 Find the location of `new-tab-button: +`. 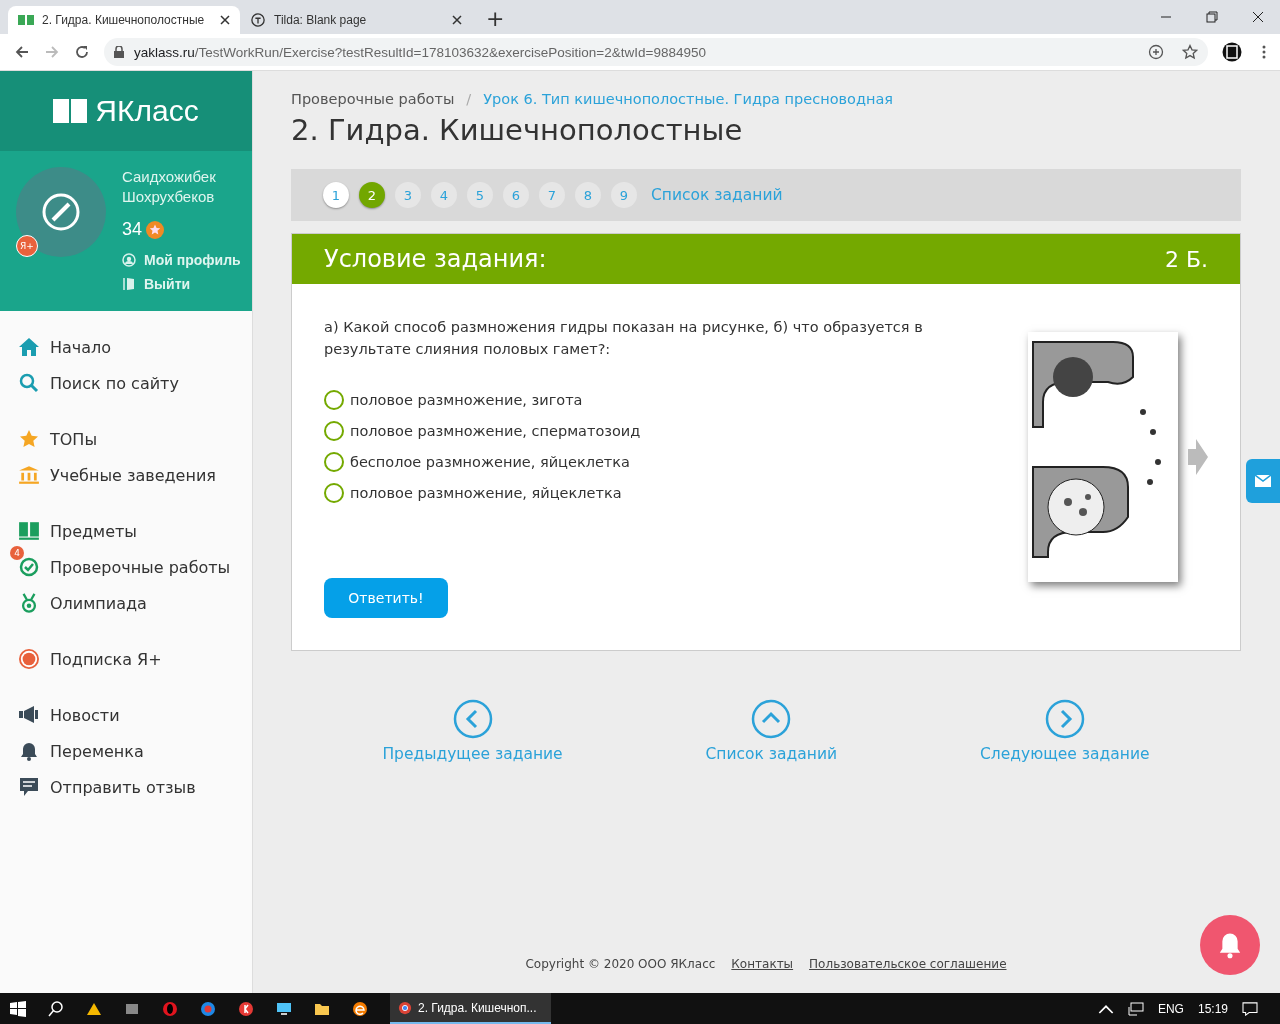

new-tab-button: + is located at coordinates (495, 19).